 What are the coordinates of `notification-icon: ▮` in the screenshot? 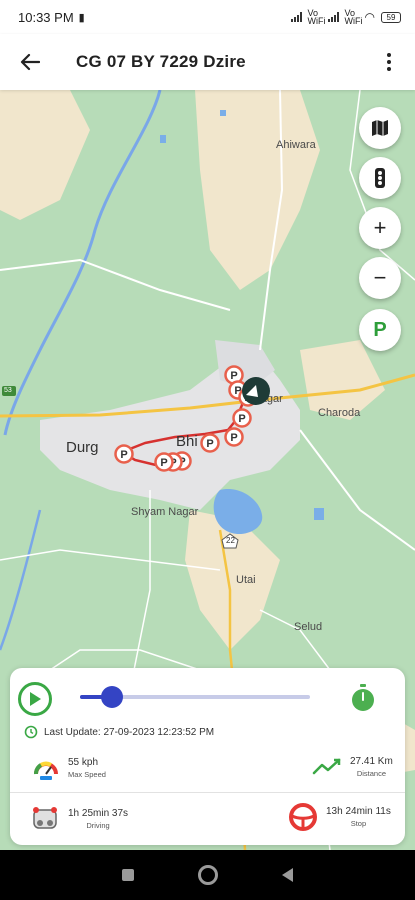 It's located at (81, 17).